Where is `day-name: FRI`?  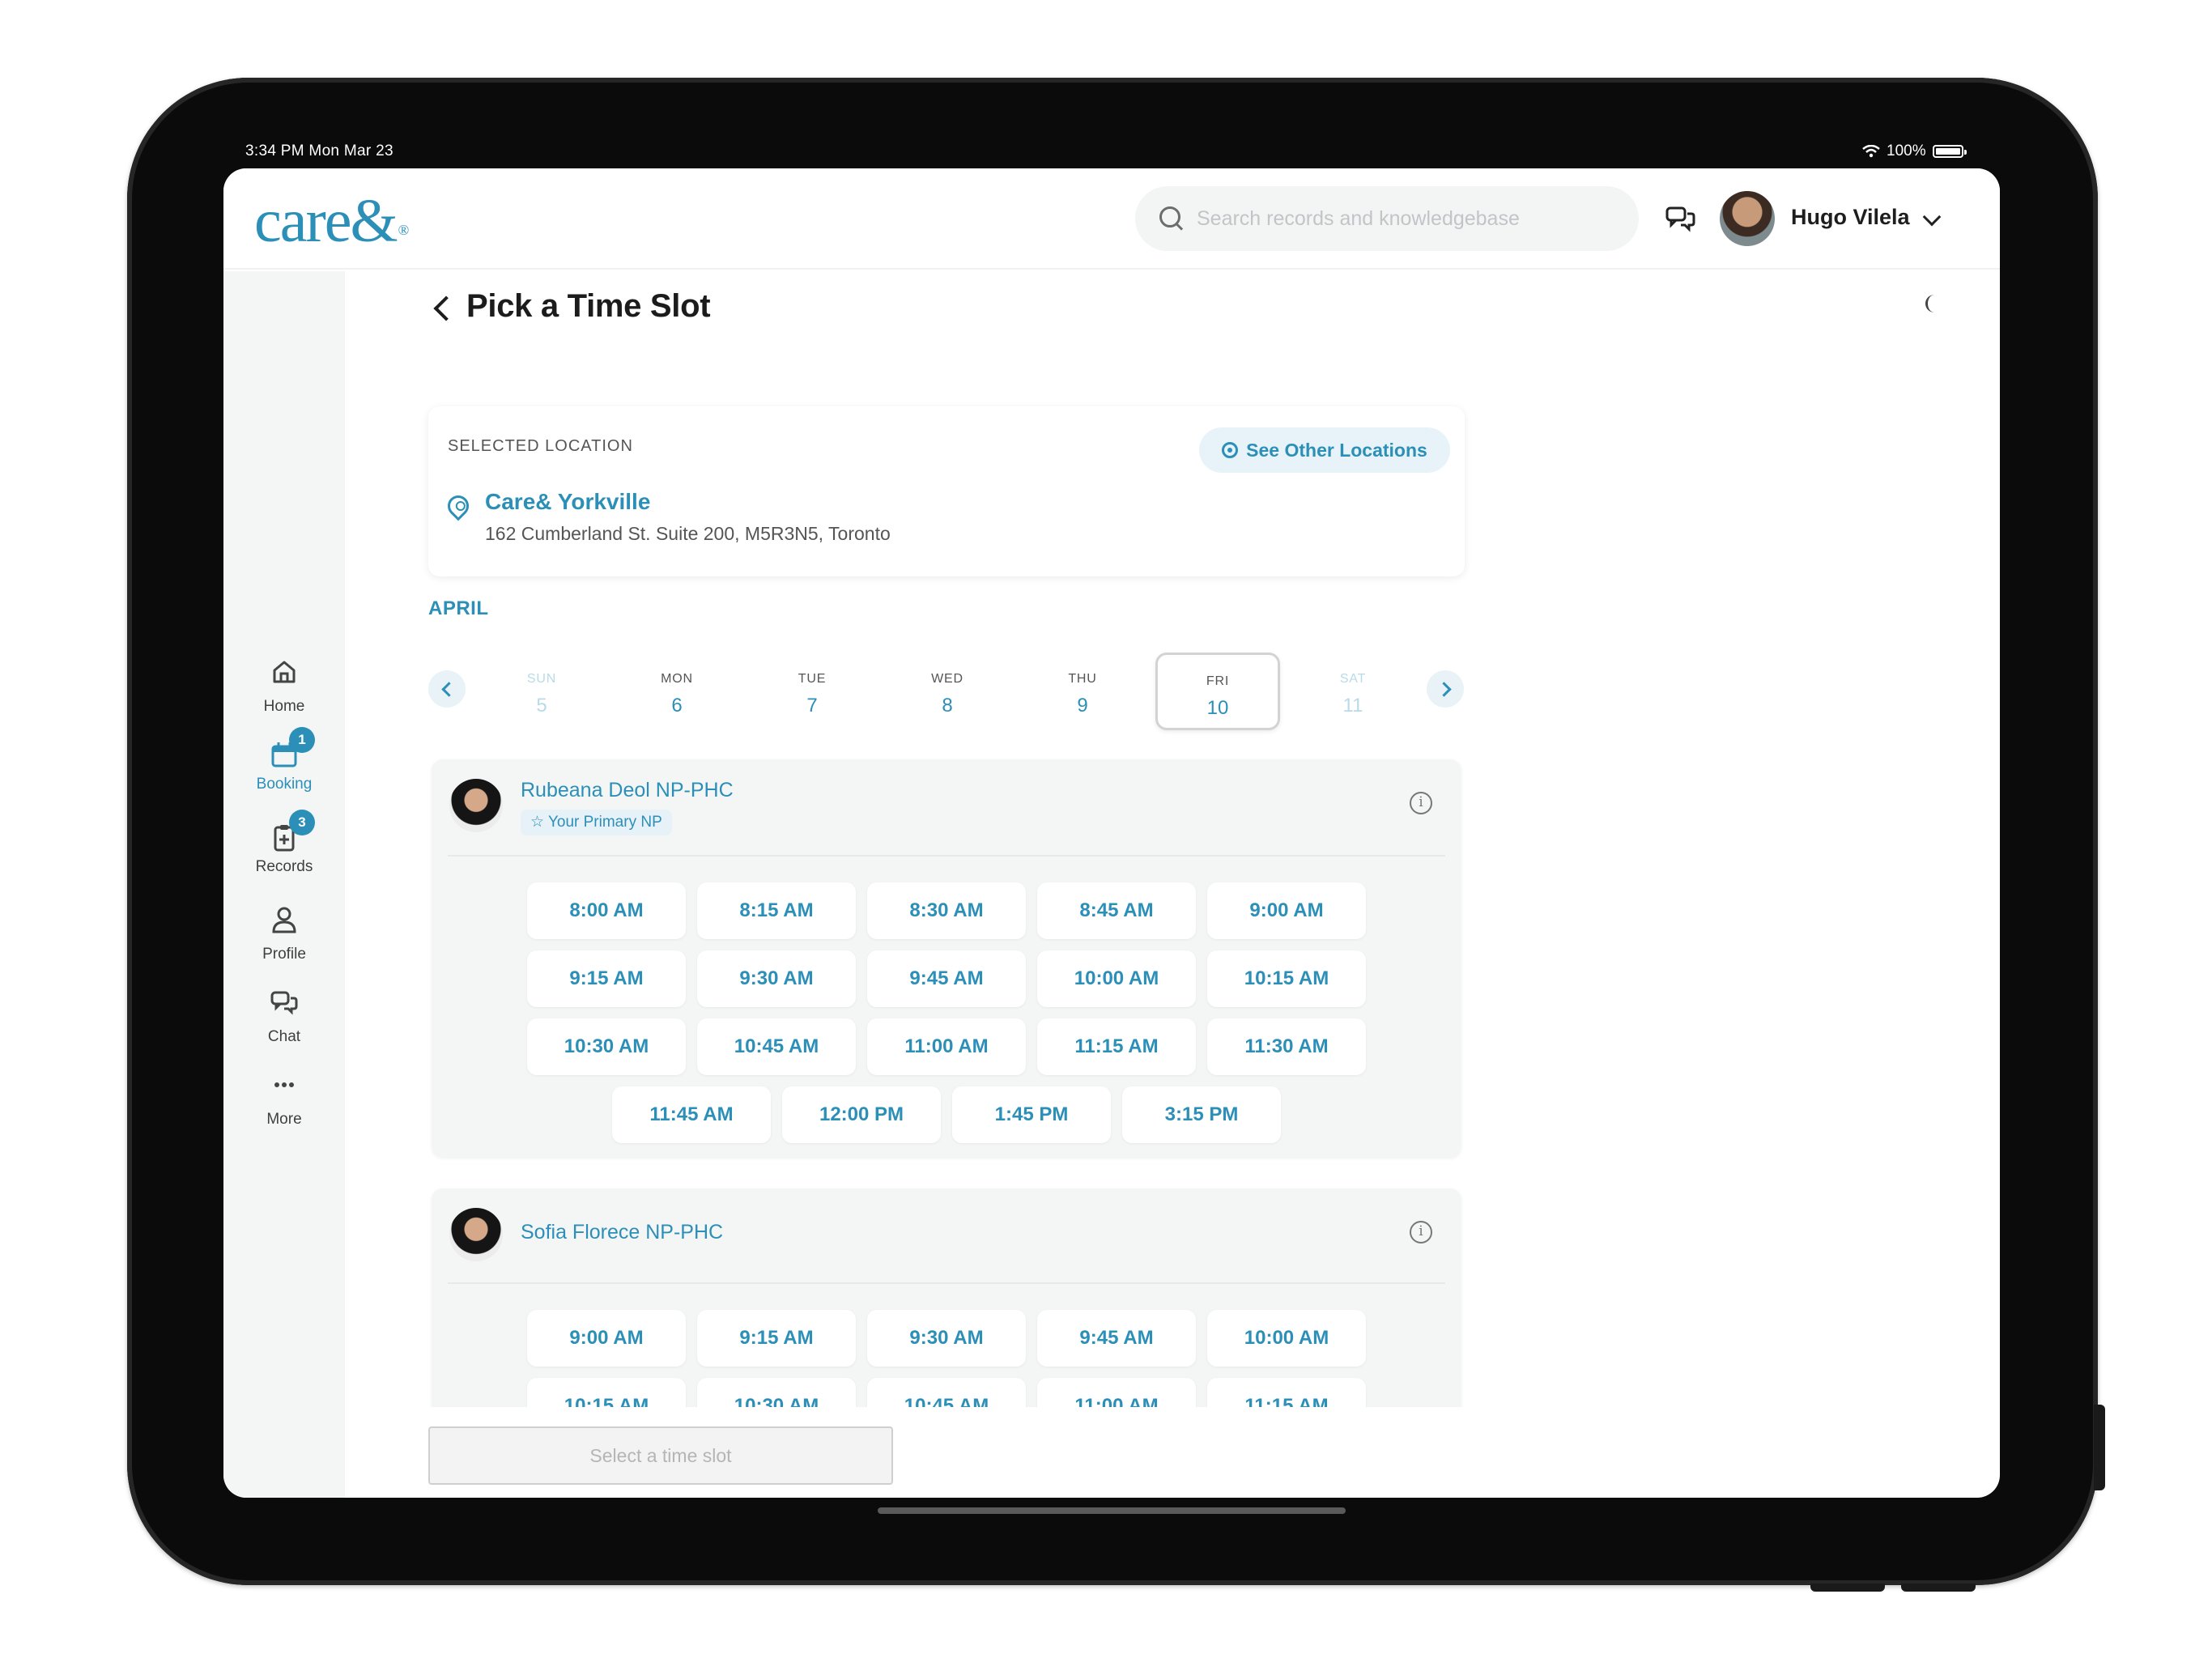 day-name: FRI is located at coordinates (1218, 681).